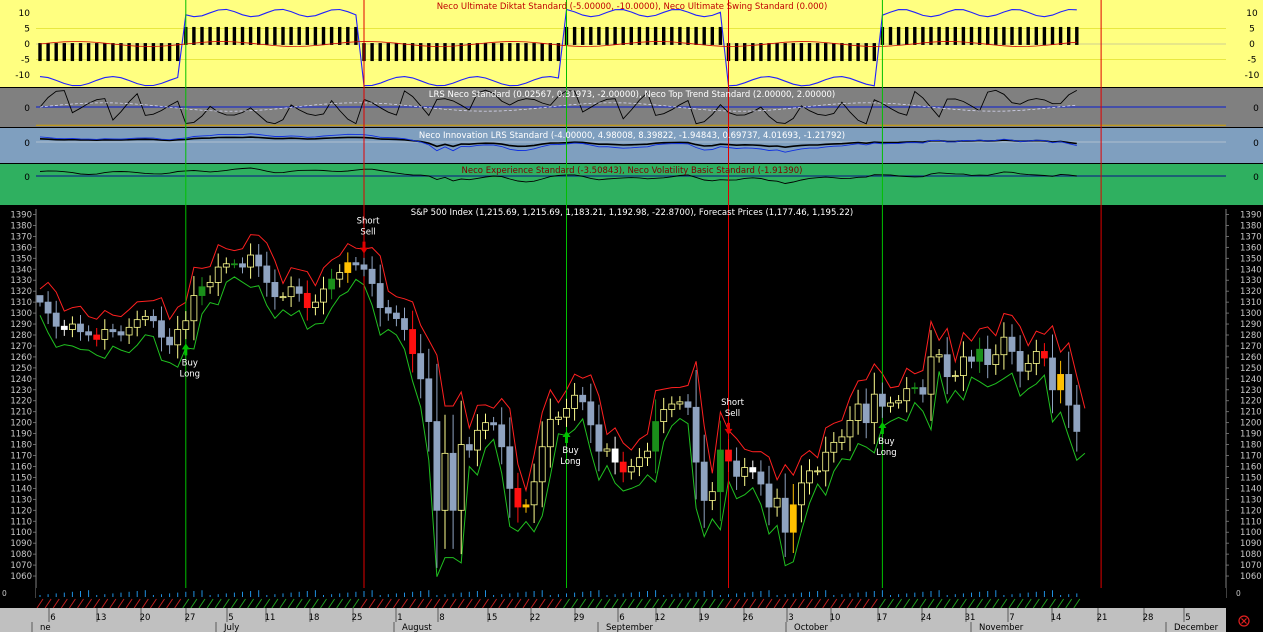 Image resolution: width=1263 pixels, height=632 pixels. Describe the element at coordinates (21, 215) in the screenshot. I see `price-tick-label-left: 1390` at that location.